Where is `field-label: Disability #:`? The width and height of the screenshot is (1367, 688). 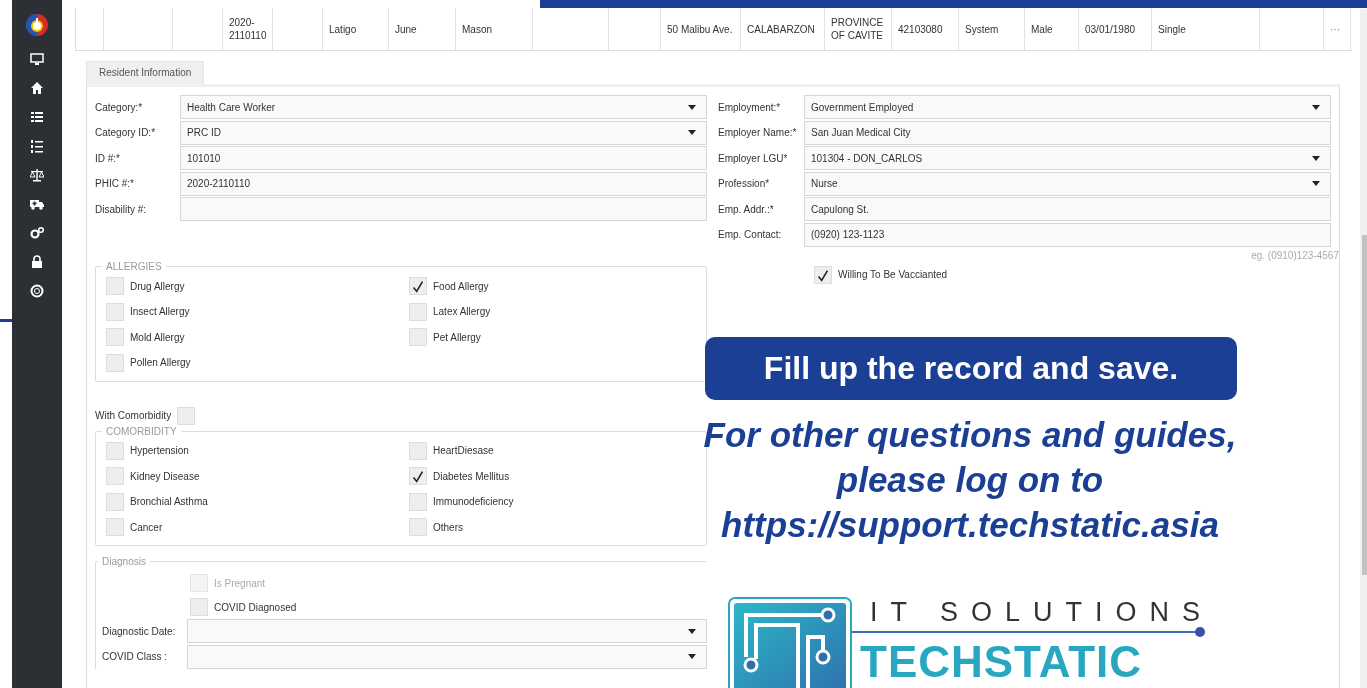
field-label: Disability #: is located at coordinates (121, 209).